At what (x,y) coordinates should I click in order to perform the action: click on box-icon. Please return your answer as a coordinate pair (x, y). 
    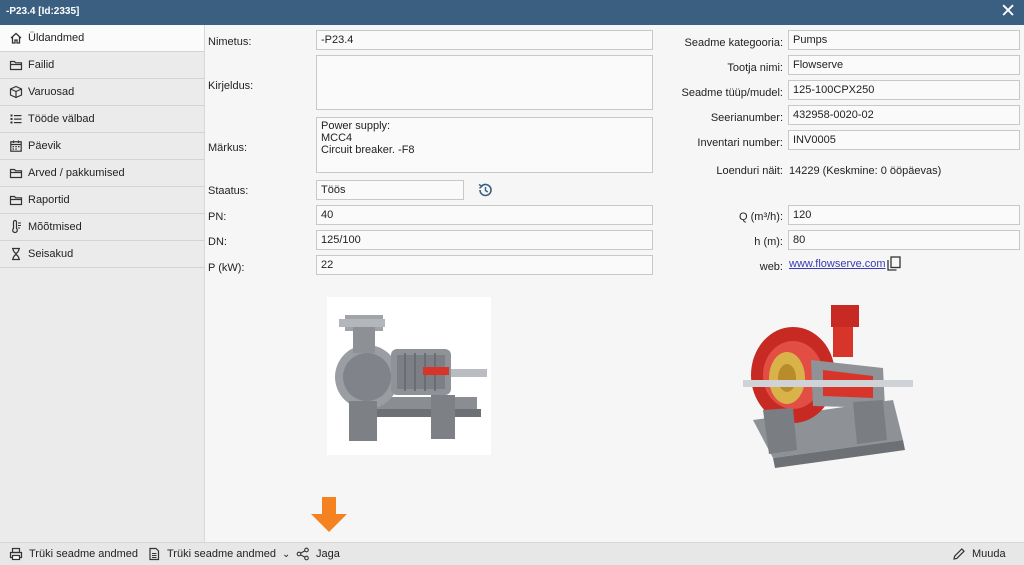
    Looking at the image, I should click on (16, 92).